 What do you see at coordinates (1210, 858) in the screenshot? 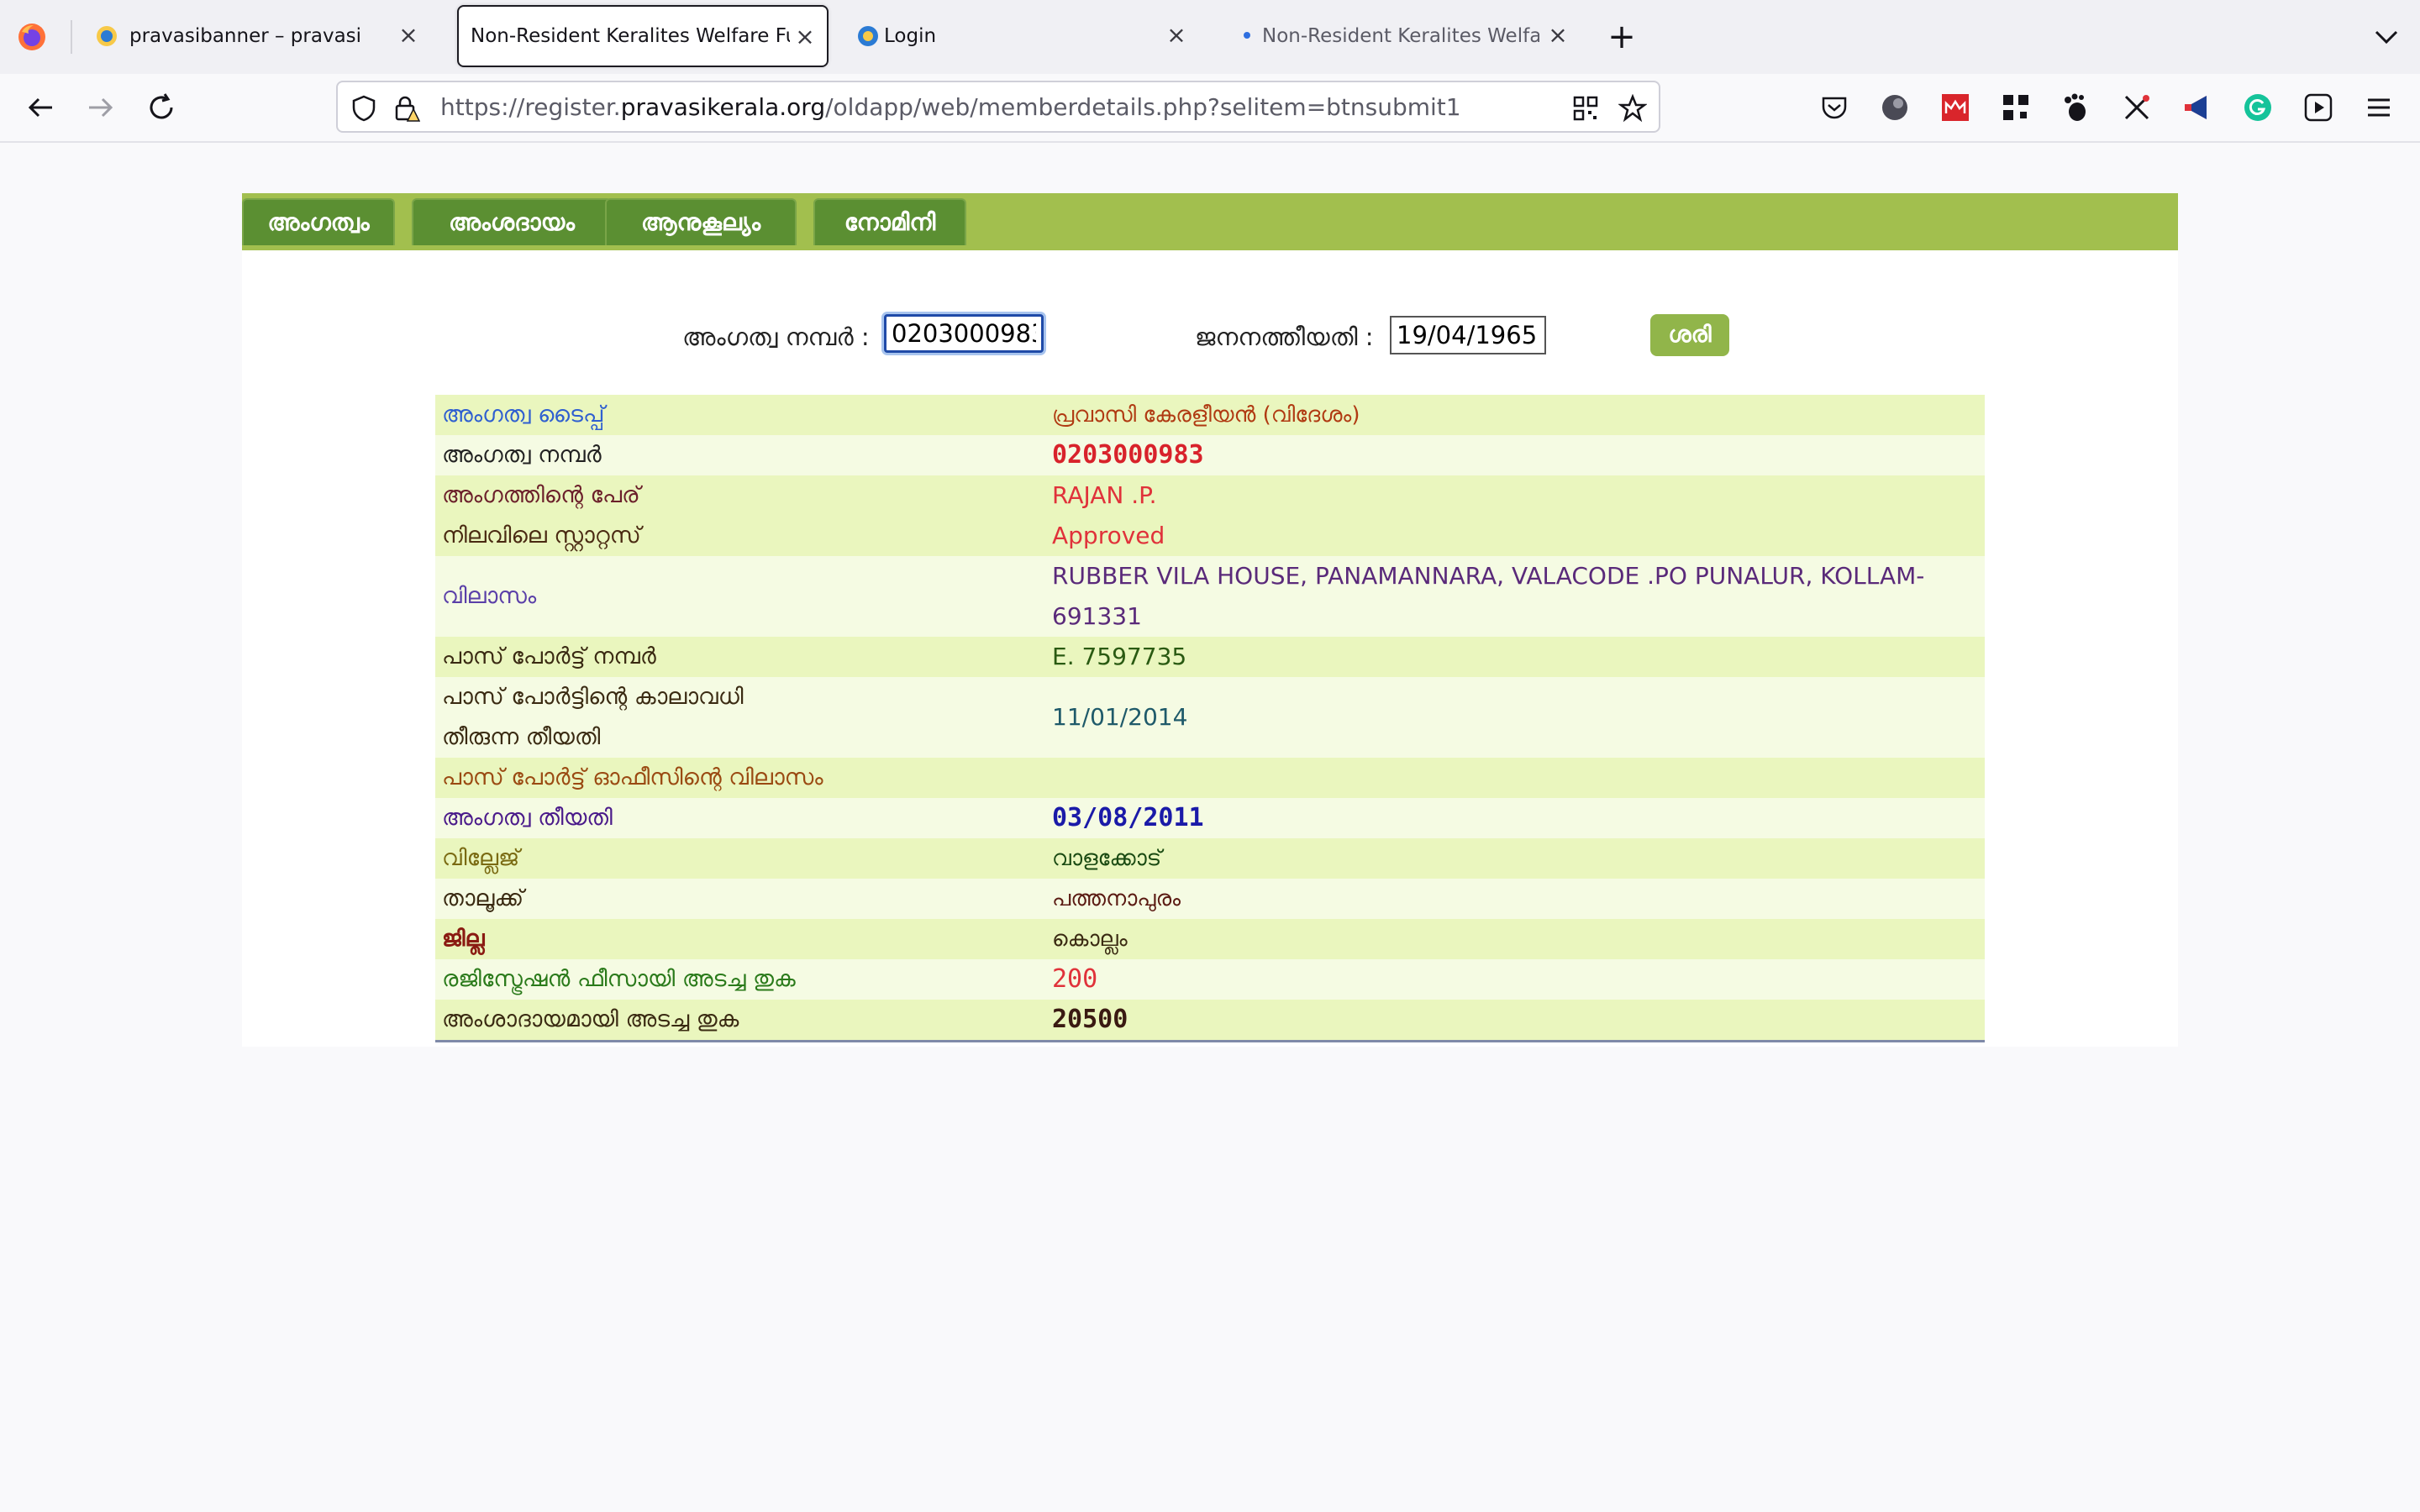
I see `detail-row-village: വില്ലേജ് വാളക്കോട്` at bounding box center [1210, 858].